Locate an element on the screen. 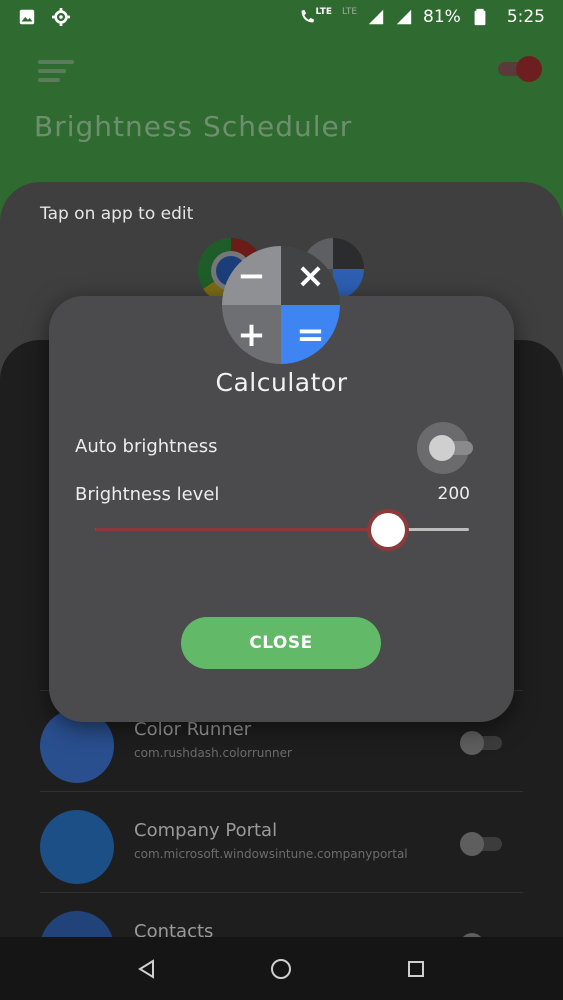 Image resolution: width=563 pixels, height=1000 pixels. home-button is located at coordinates (281, 969).